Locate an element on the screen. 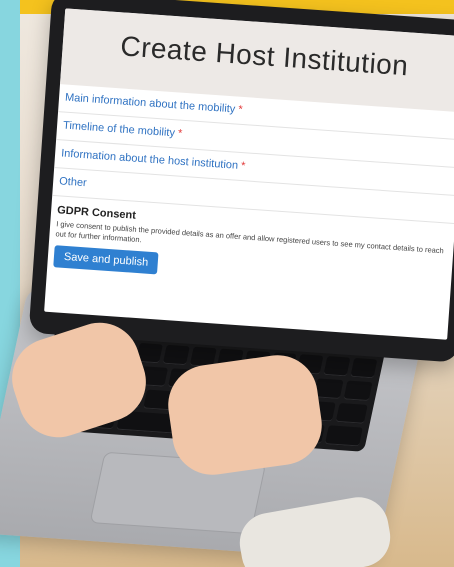  section-label: Information about the host institution is located at coordinates (149, 159).